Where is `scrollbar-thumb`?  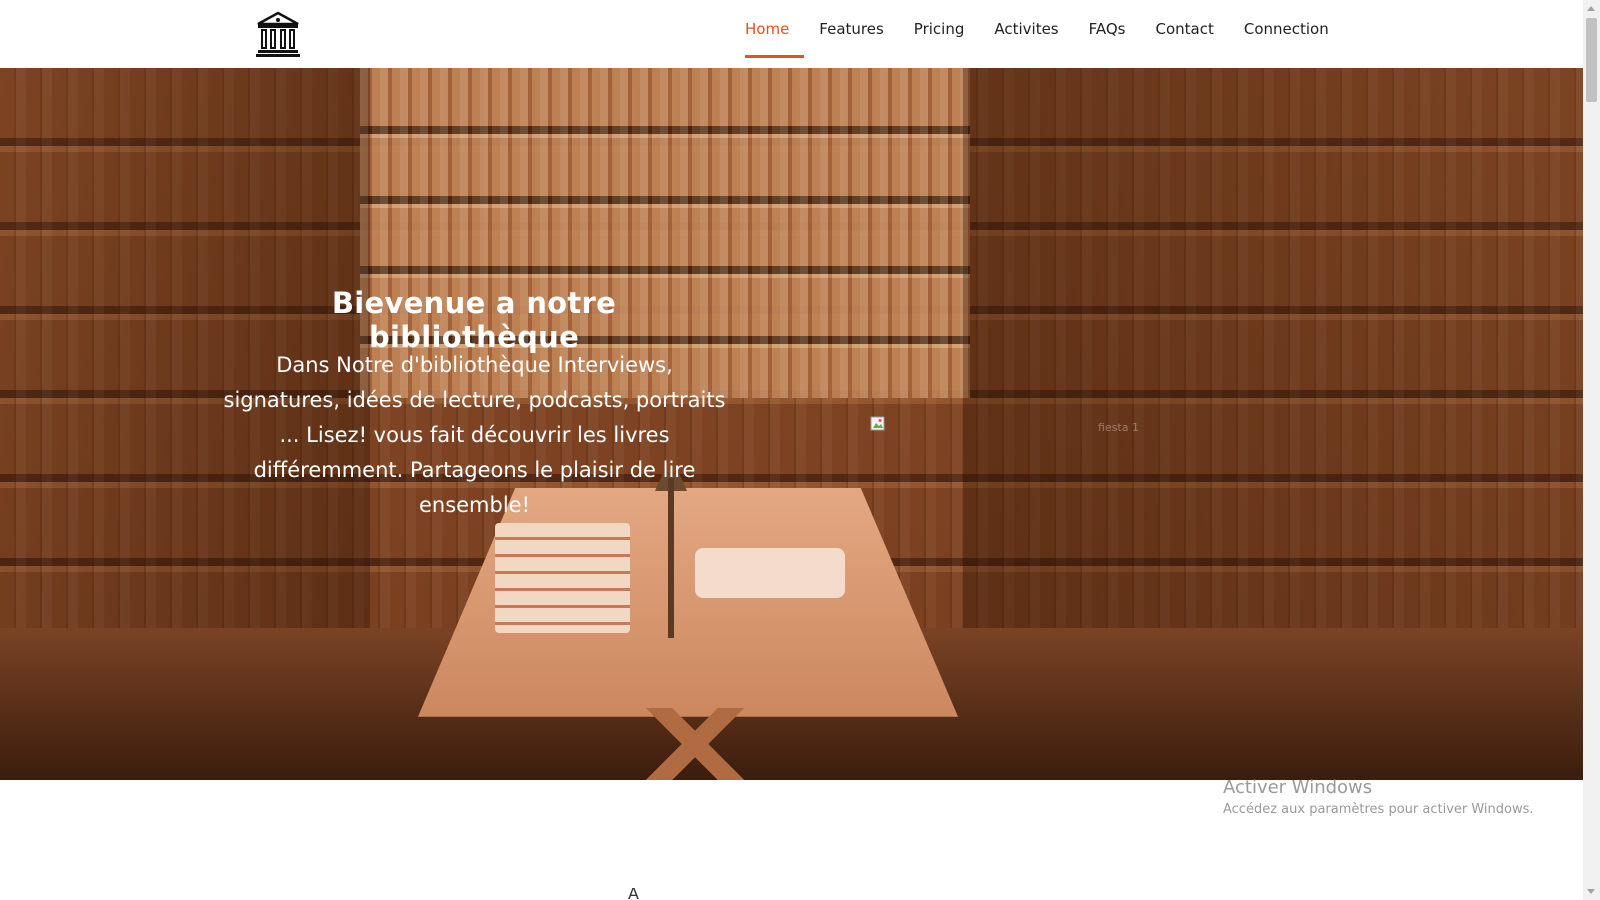
scrollbar-thumb is located at coordinates (1591, 60).